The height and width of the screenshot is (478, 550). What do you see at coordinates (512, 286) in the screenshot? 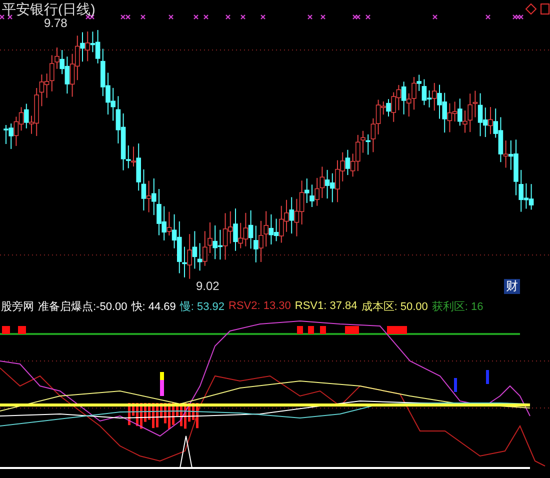
I see `finance-badge: 财` at bounding box center [512, 286].